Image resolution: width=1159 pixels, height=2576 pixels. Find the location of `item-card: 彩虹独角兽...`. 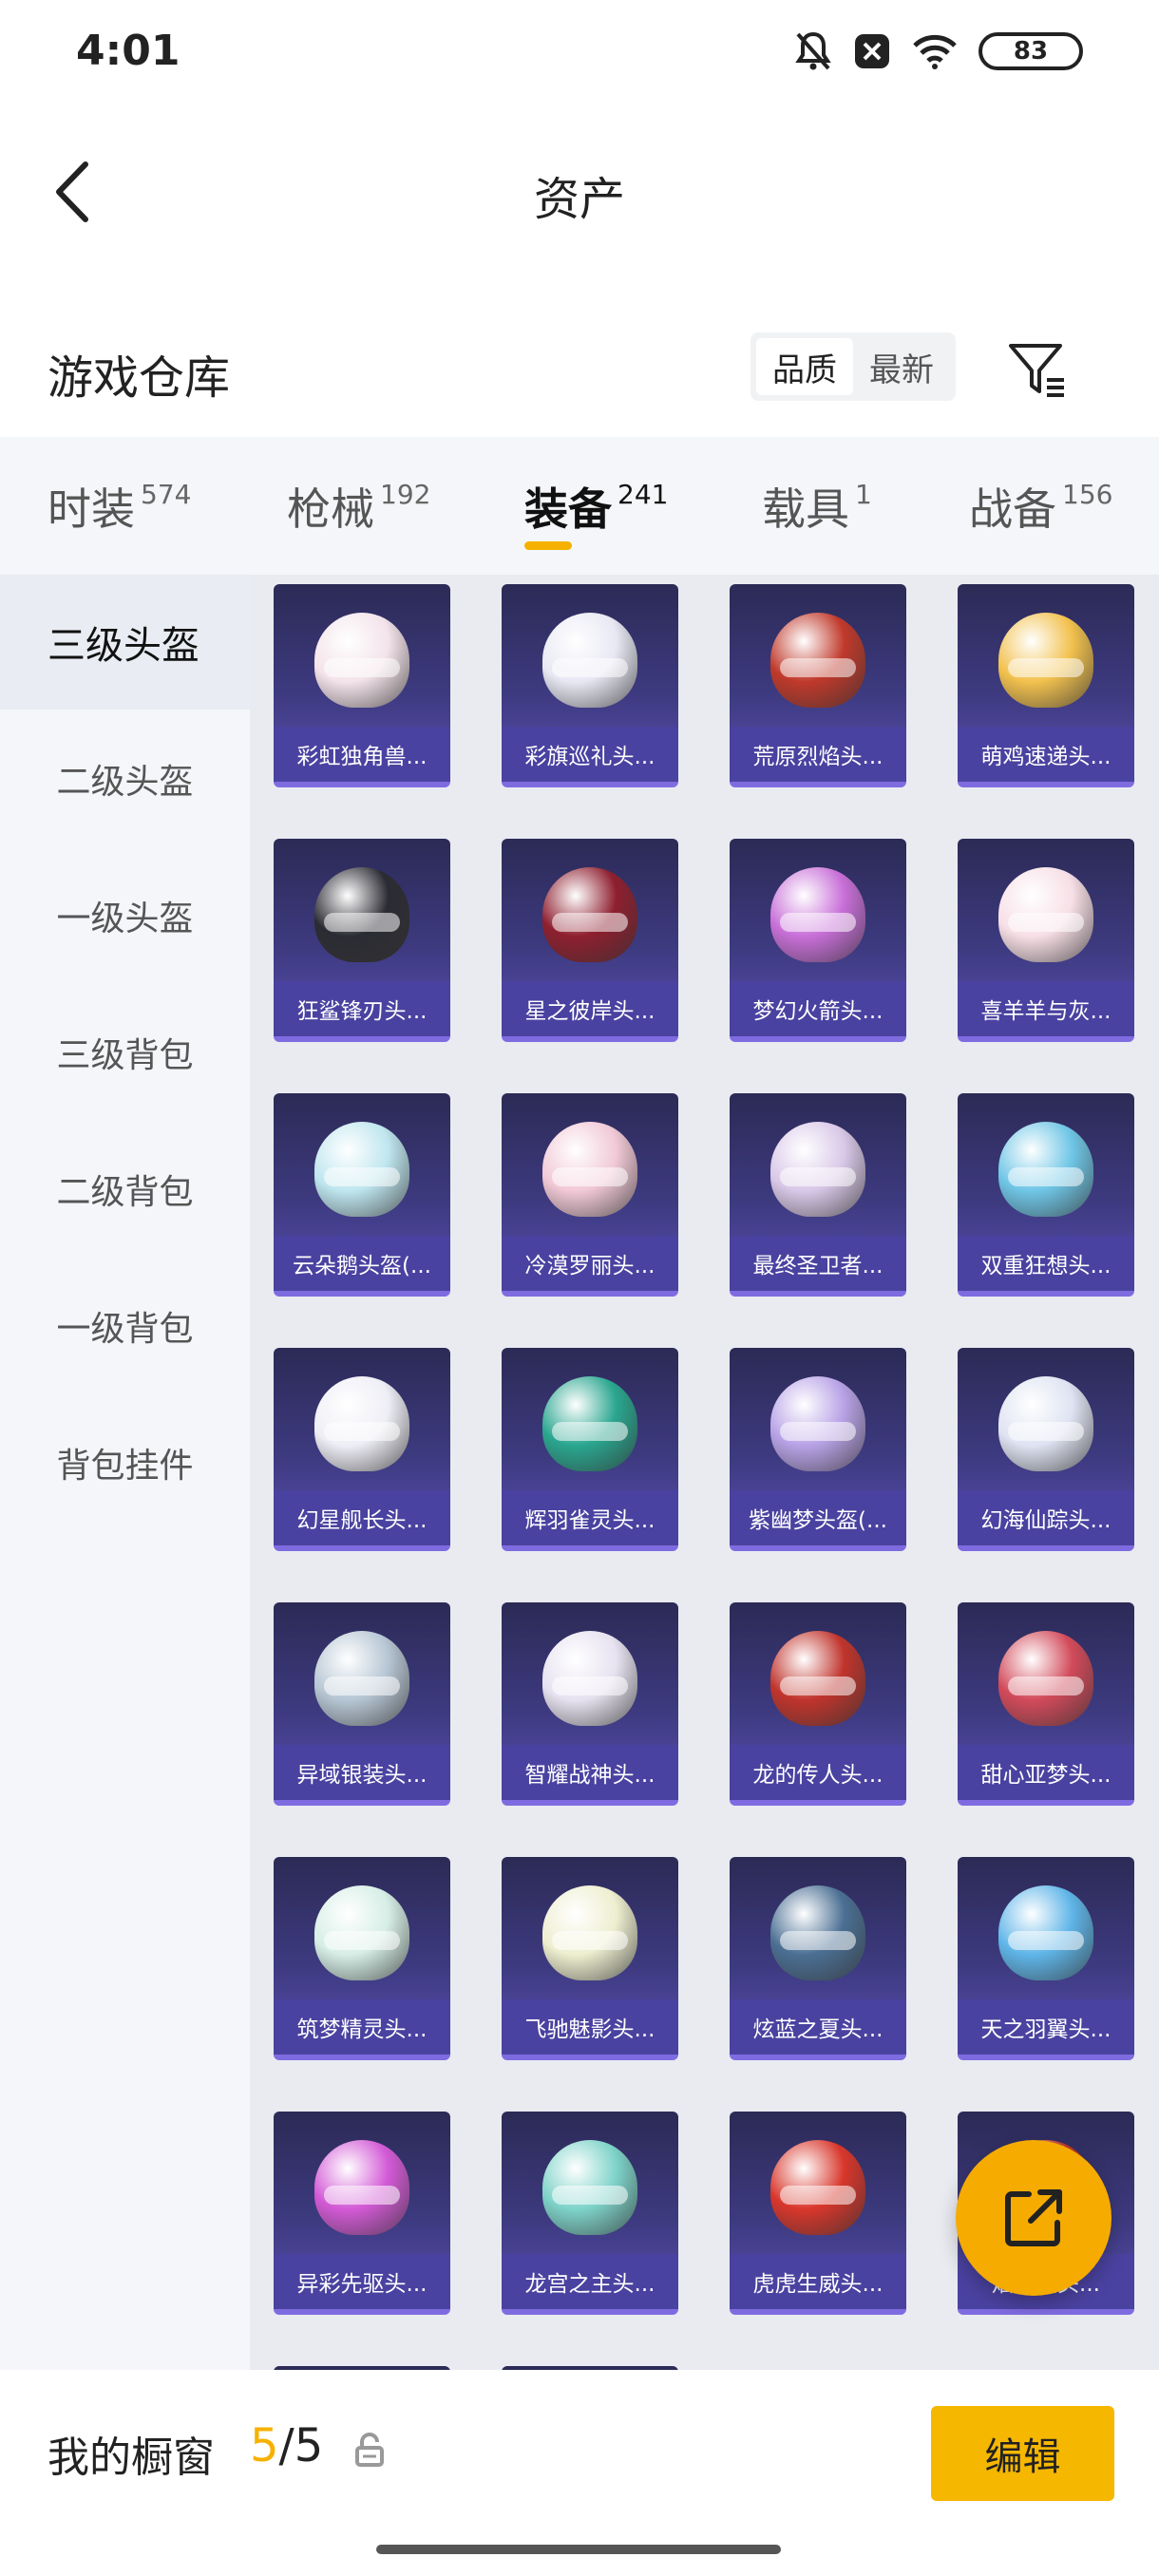

item-card: 彩虹独角兽... is located at coordinates (362, 685).